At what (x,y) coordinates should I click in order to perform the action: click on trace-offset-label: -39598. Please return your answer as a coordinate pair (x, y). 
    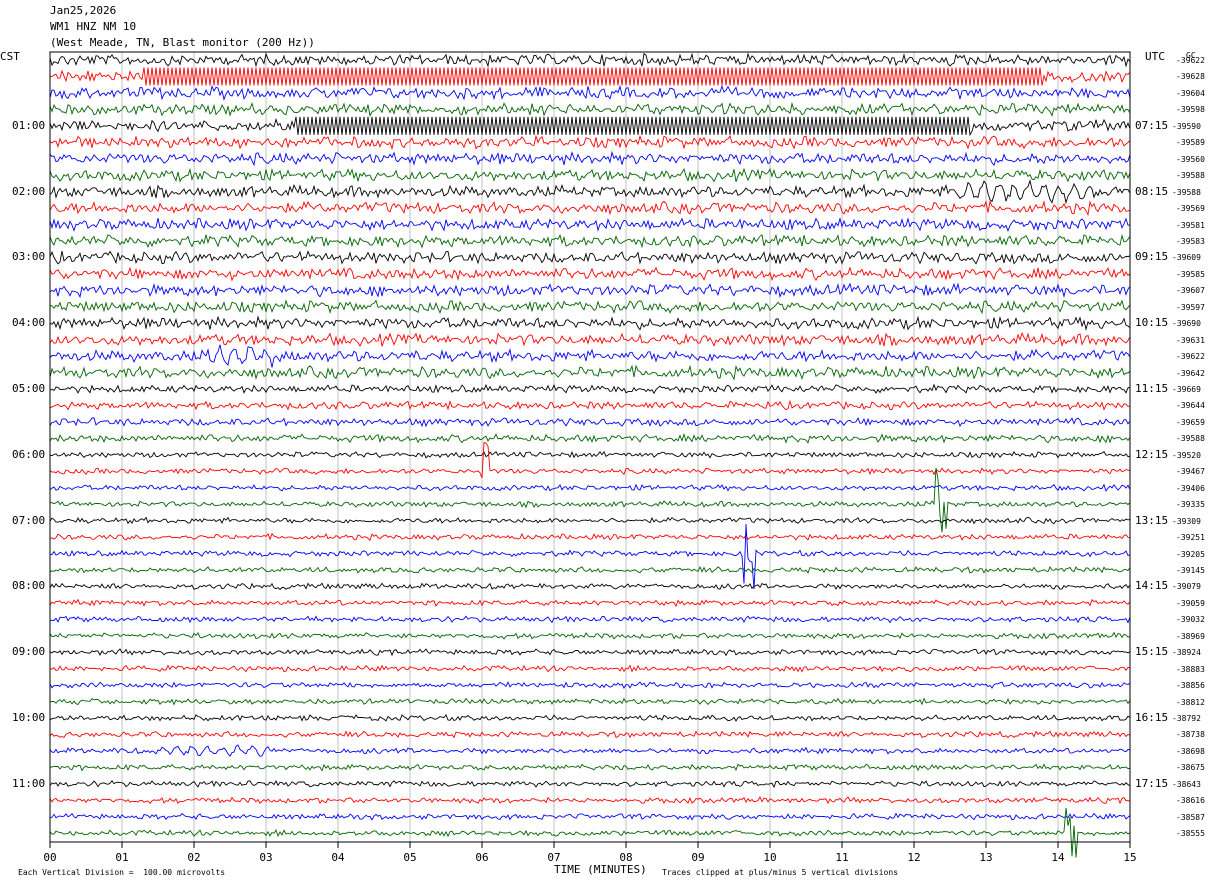
    Looking at the image, I should click on (1190, 110).